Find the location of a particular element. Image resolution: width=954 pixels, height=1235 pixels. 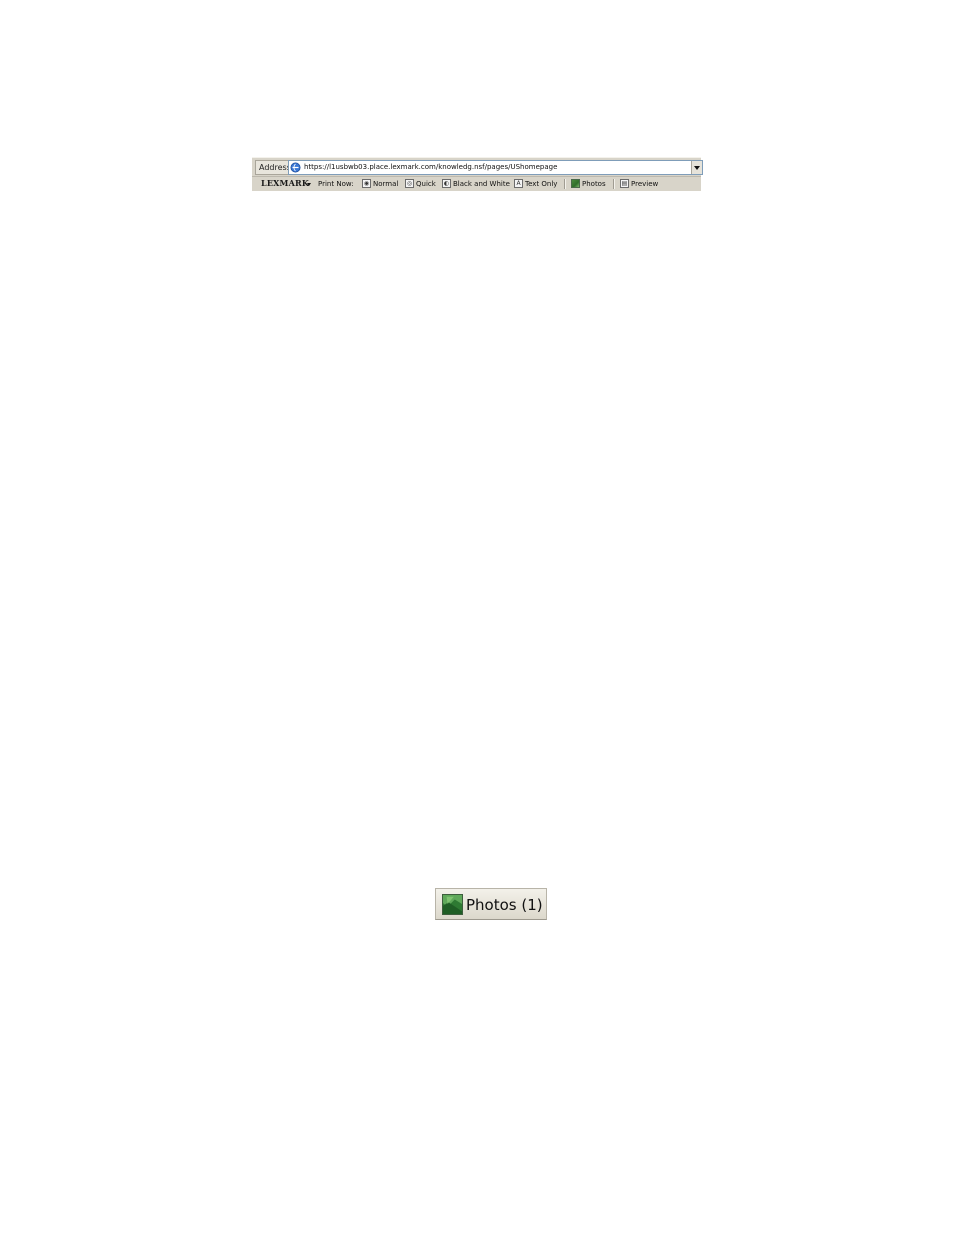

photos-button: Photos (1) is located at coordinates (491, 904).